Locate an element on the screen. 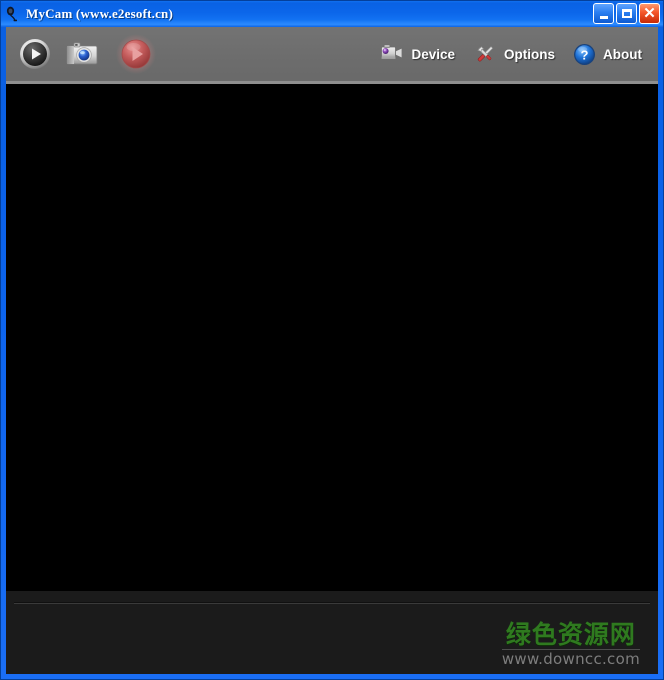  camcorder-icon is located at coordinates (392, 52).